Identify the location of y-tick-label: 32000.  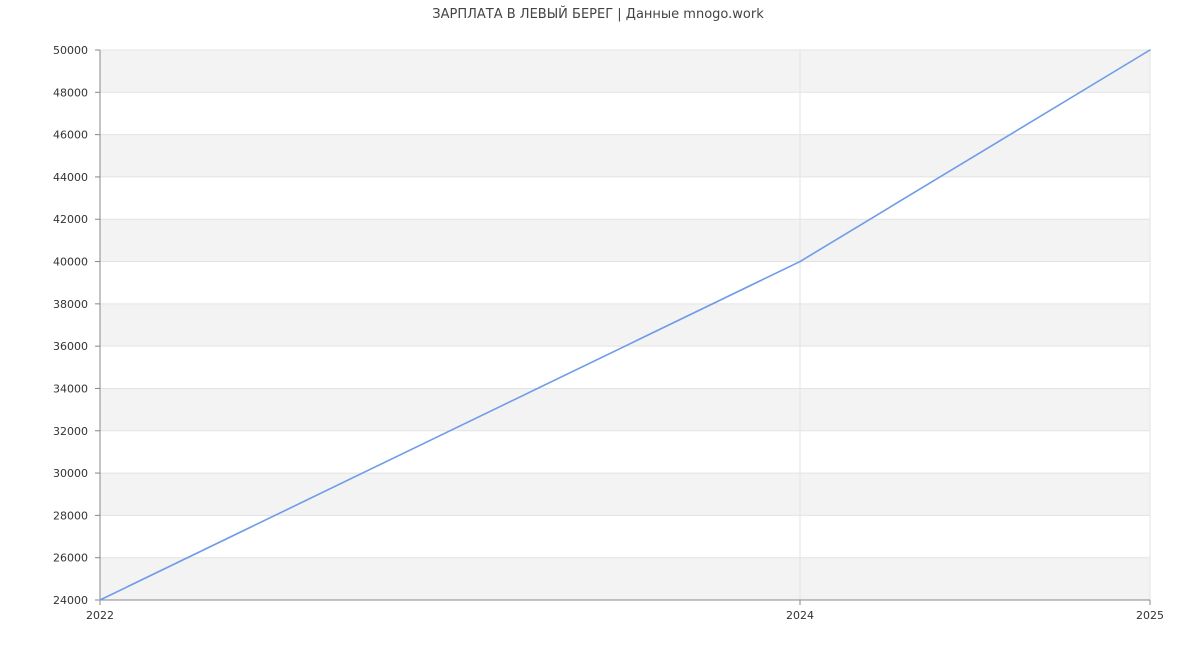
(70, 431).